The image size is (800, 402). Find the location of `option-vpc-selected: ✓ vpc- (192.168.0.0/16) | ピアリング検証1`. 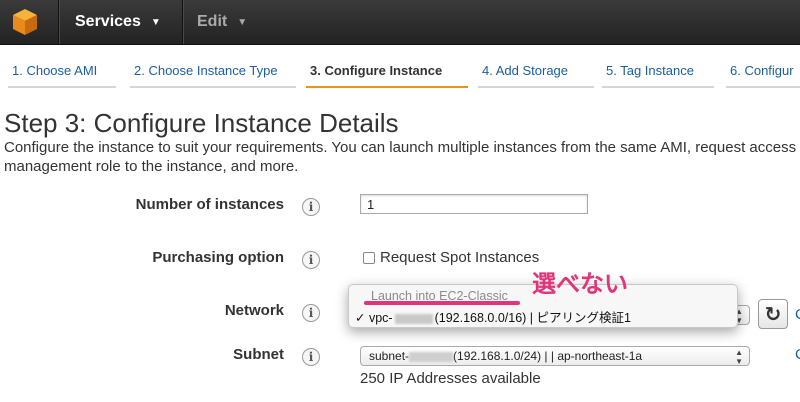

option-vpc-selected: ✓ vpc- (192.168.0.0/16) | ピアリング検証1 is located at coordinates (493, 316).